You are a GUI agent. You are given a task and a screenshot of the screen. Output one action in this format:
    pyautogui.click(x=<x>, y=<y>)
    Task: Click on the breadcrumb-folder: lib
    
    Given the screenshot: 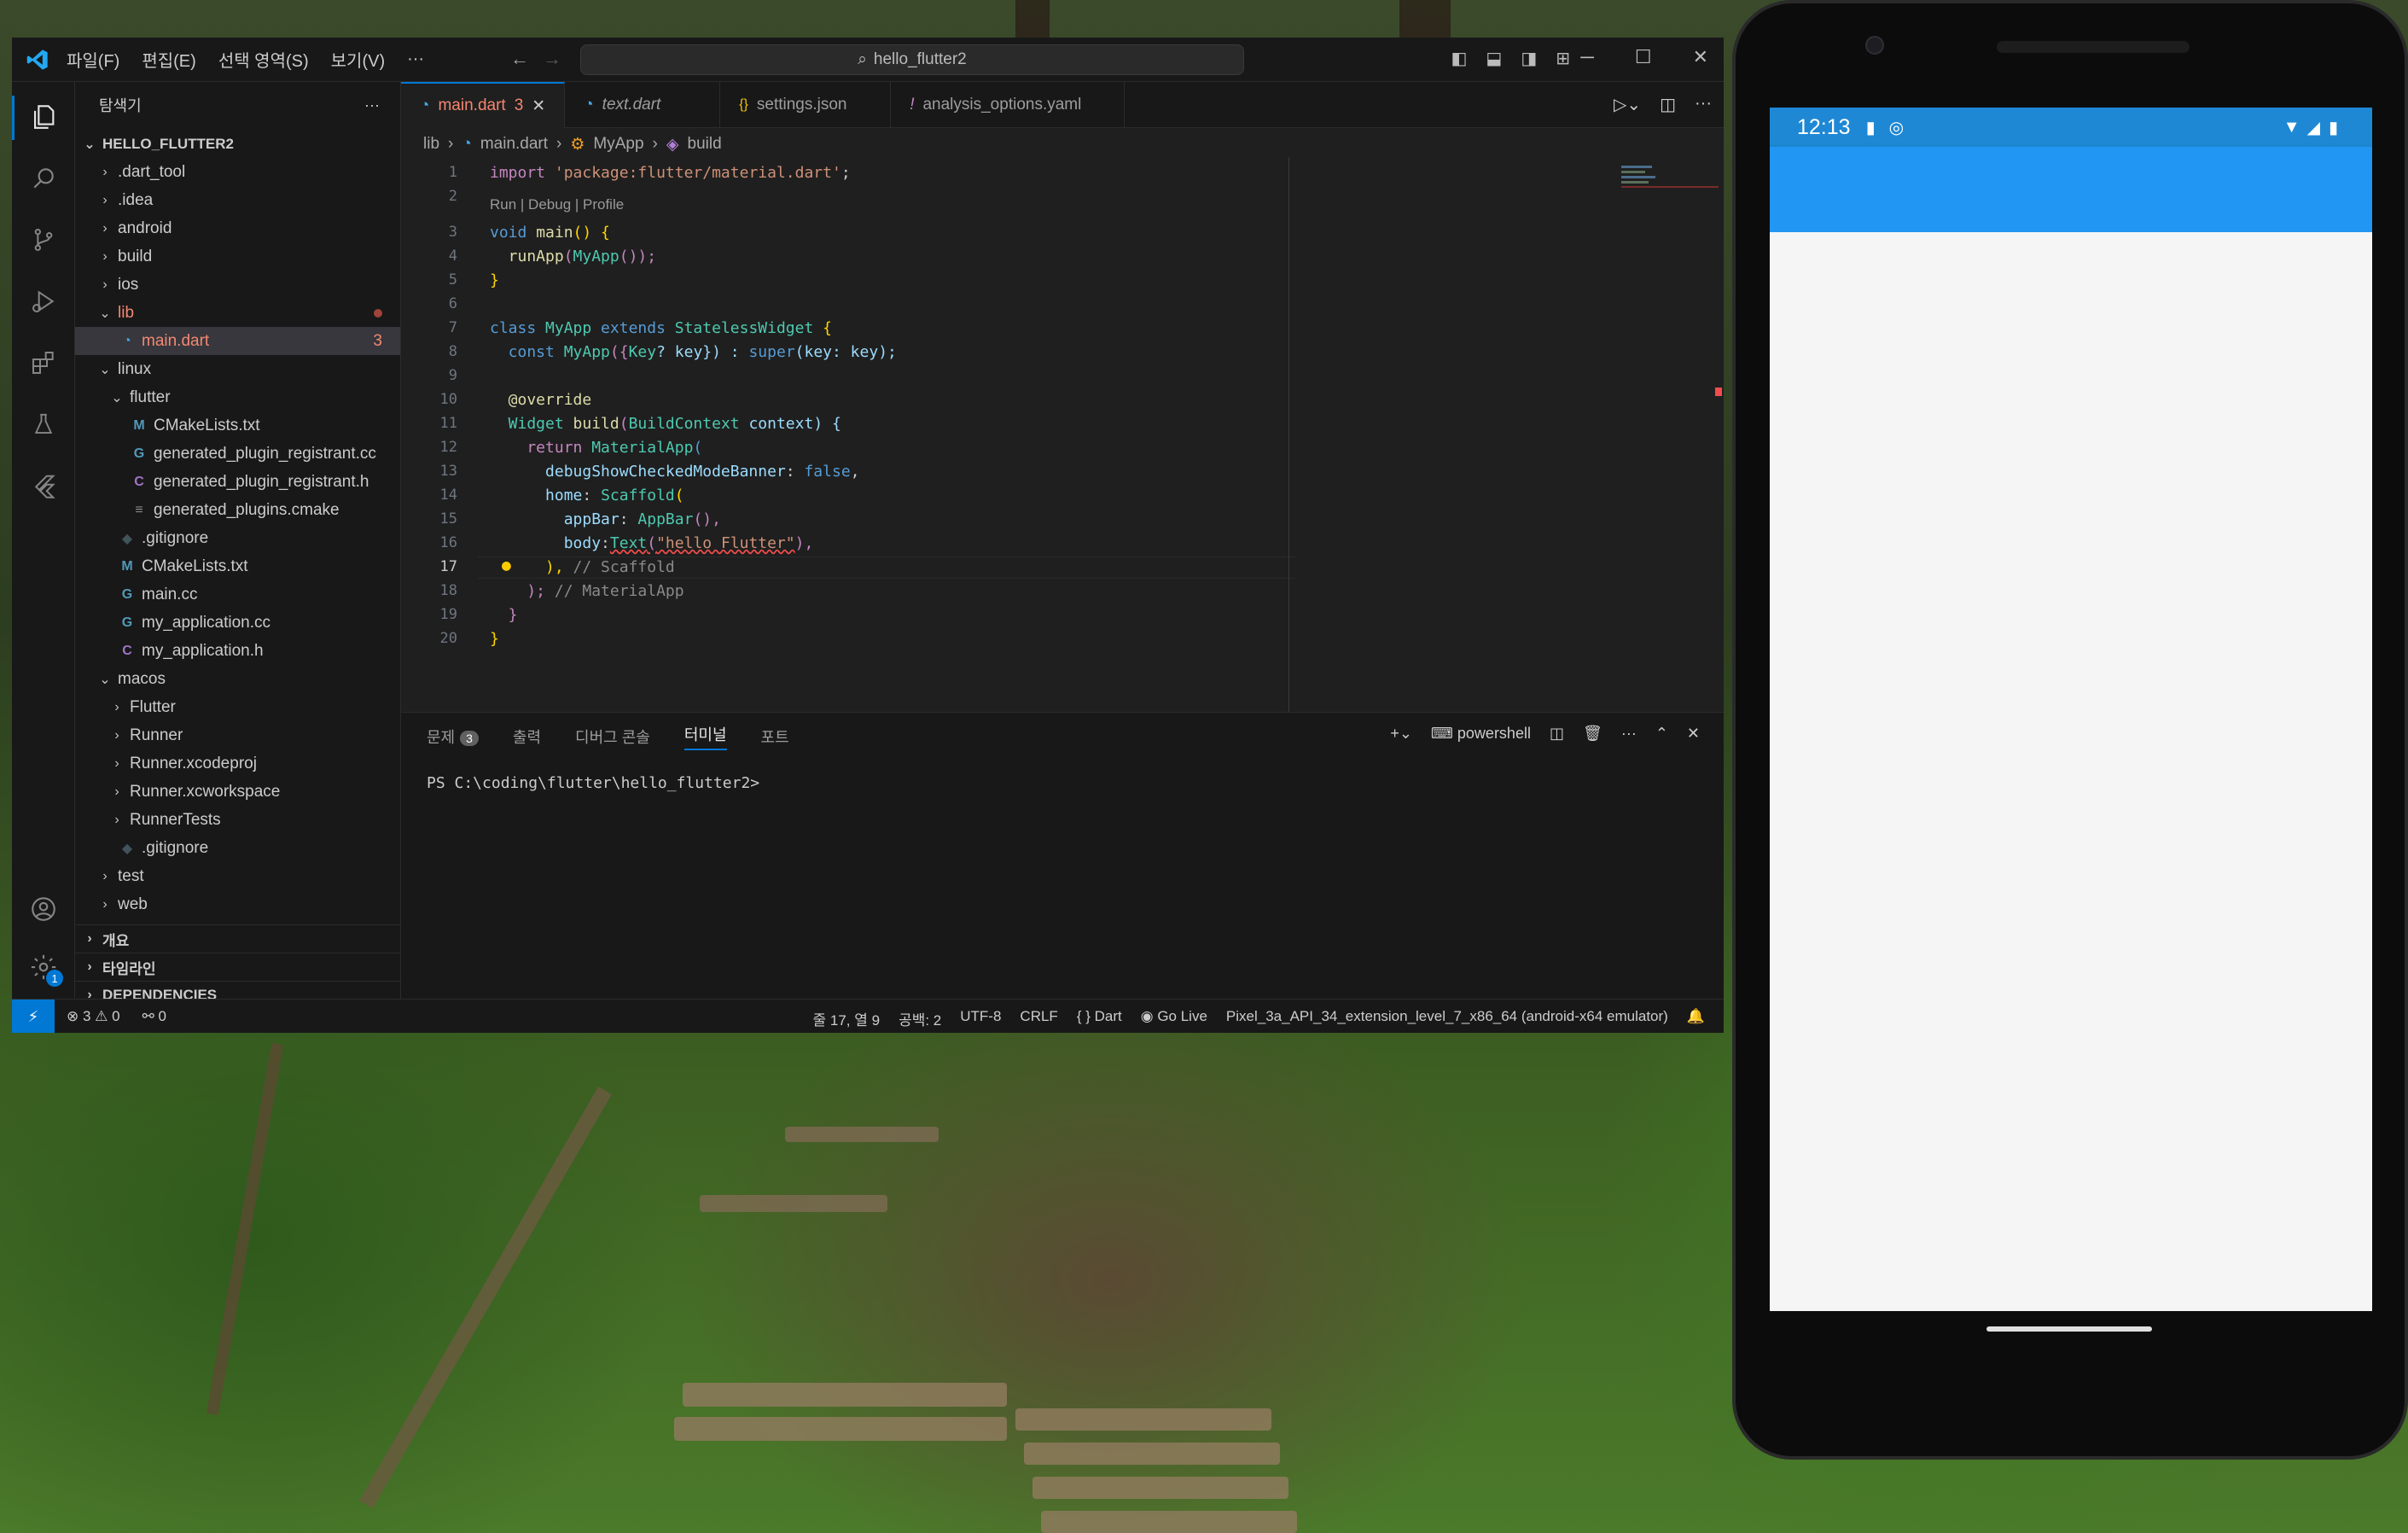 What is the action you would take?
    pyautogui.click(x=431, y=144)
    